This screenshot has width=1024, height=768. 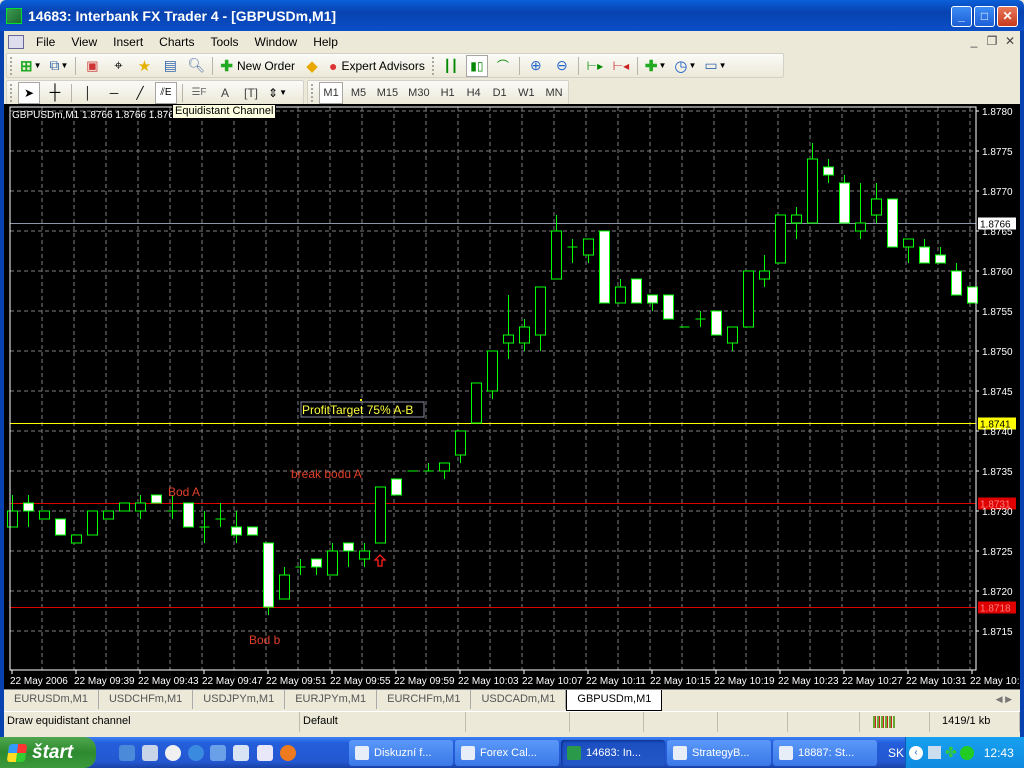 I want to click on horizontal-line-icon: ─, so click(x=114, y=92).